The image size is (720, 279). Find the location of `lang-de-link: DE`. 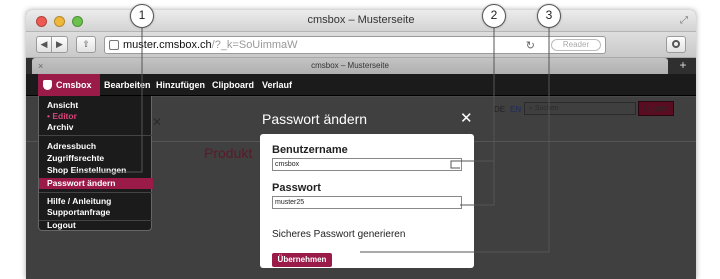

lang-de-link: DE is located at coordinates (499, 109).